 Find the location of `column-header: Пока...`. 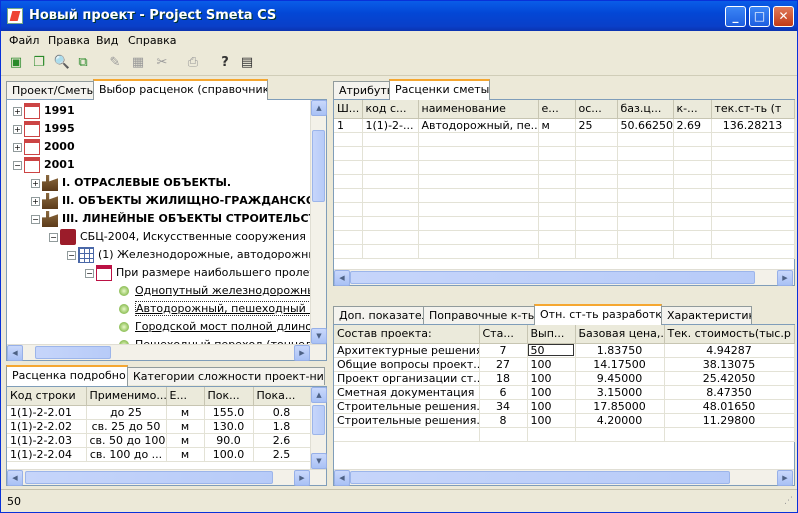

column-header: Пока... is located at coordinates (282, 396).